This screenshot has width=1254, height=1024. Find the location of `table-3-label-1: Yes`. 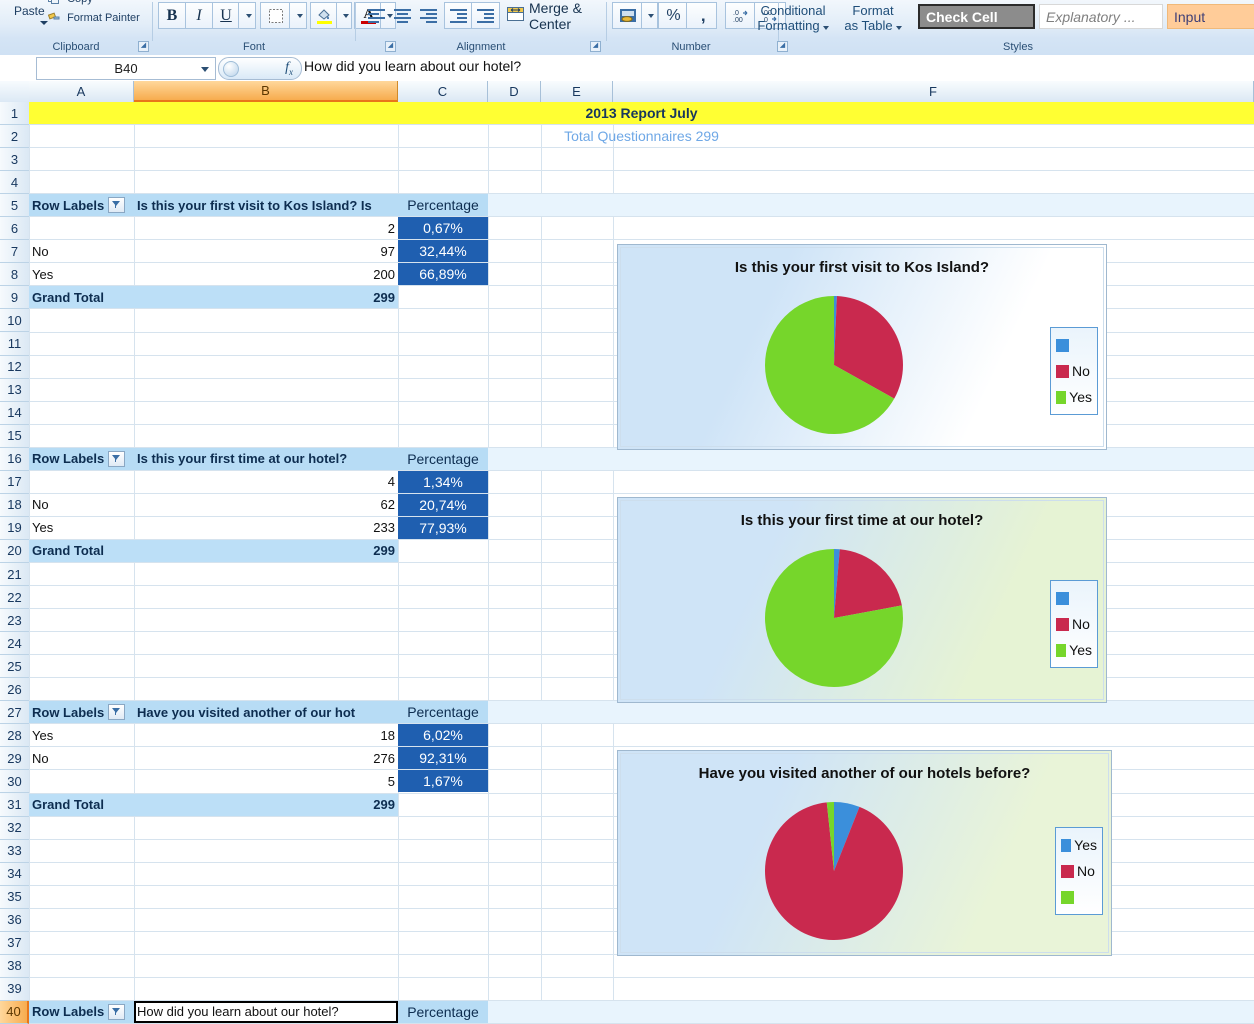

table-3-label-1: Yes is located at coordinates (81, 735).